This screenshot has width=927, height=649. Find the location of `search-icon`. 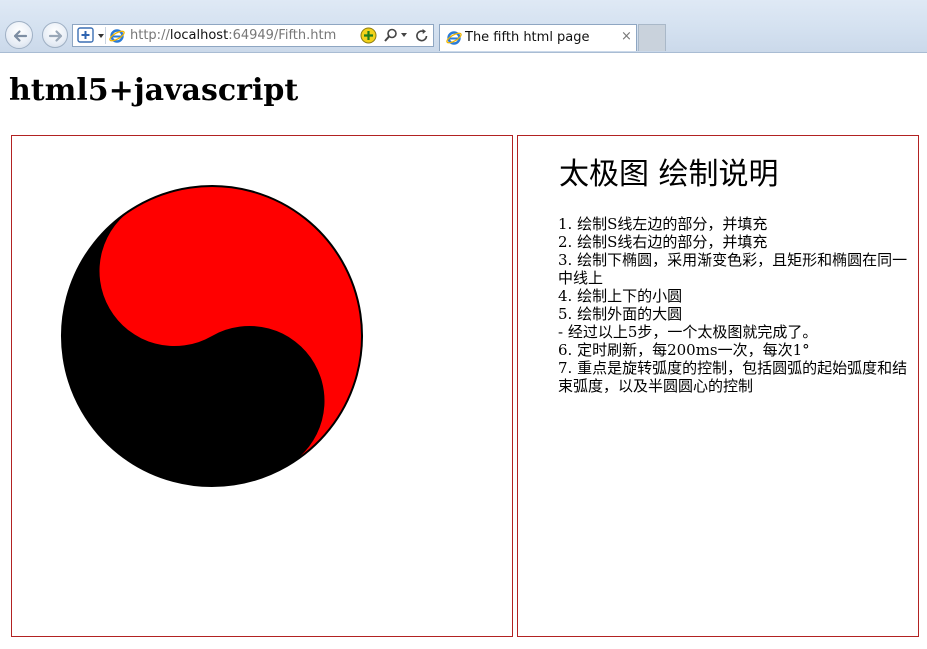

search-icon is located at coordinates (391, 35).